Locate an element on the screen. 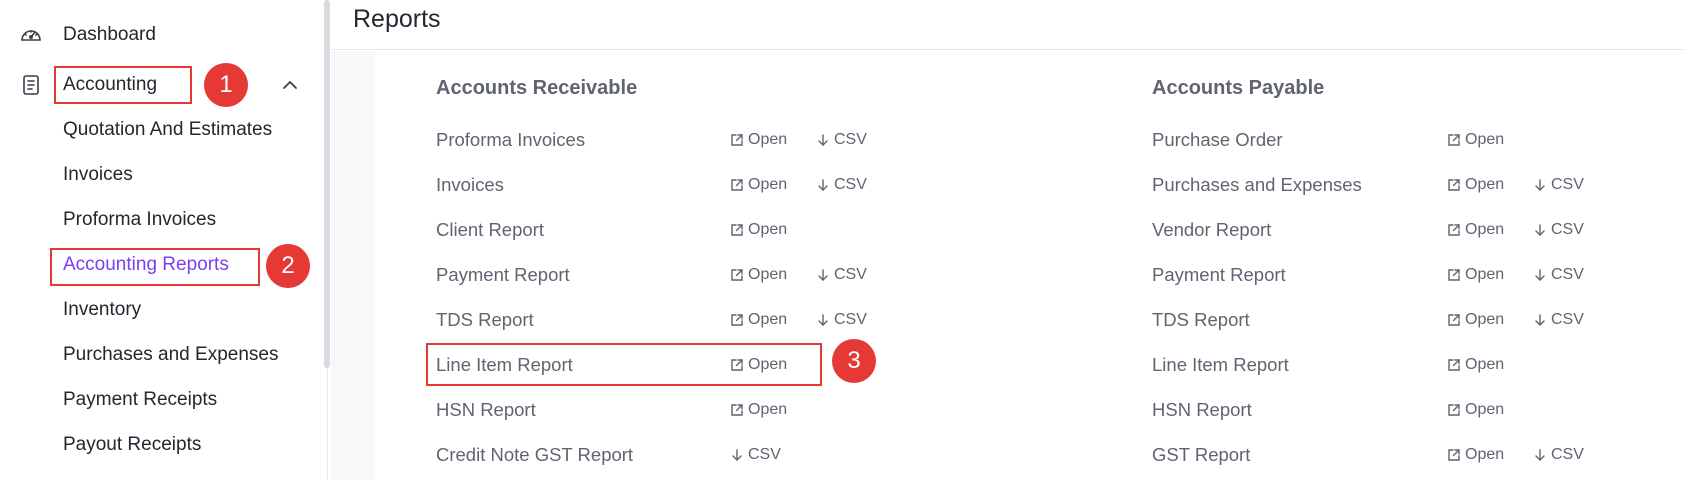 This screenshot has height=480, width=1684. sidebar-item-label: Proforma Invoices is located at coordinates (140, 219).